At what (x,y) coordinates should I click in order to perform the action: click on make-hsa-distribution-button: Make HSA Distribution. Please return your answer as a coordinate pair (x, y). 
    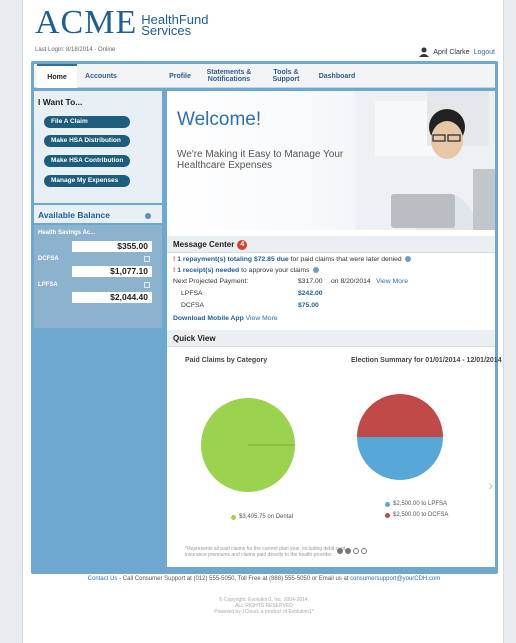
    Looking at the image, I should click on (87, 141).